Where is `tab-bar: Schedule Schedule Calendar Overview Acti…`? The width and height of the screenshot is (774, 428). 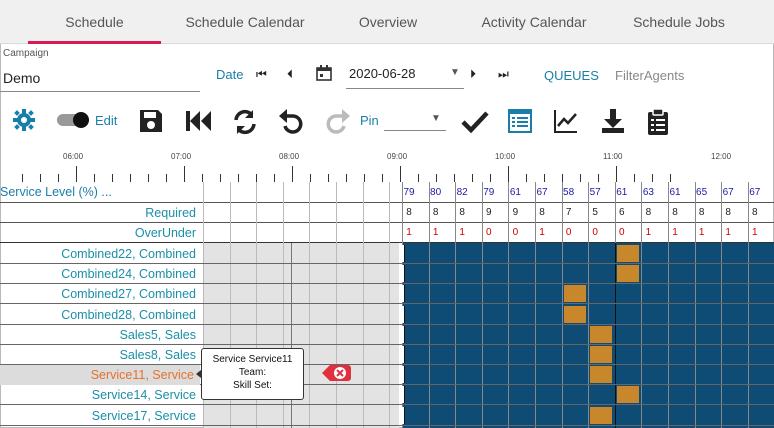
tab-bar: Schedule Schedule Calendar Overview Acti… is located at coordinates (387, 22).